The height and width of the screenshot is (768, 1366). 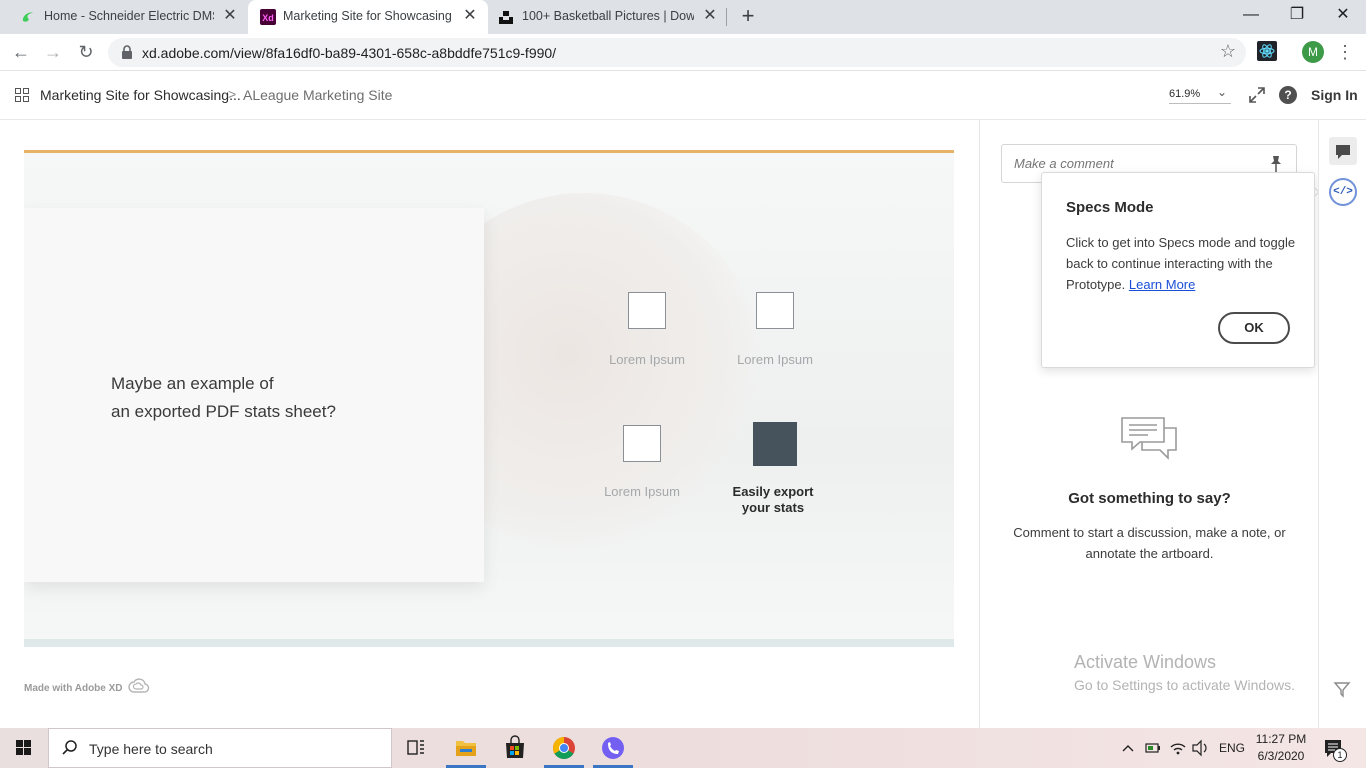 What do you see at coordinates (1345, 52) in the screenshot?
I see `browser-menu-icon: ⋮` at bounding box center [1345, 52].